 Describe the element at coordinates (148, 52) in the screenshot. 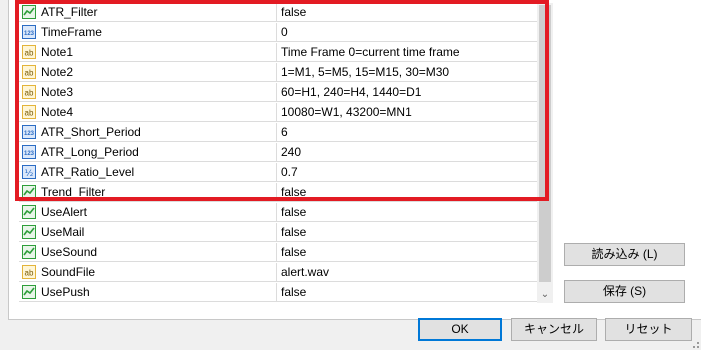

I see `param-name-cell: ab Note1` at that location.